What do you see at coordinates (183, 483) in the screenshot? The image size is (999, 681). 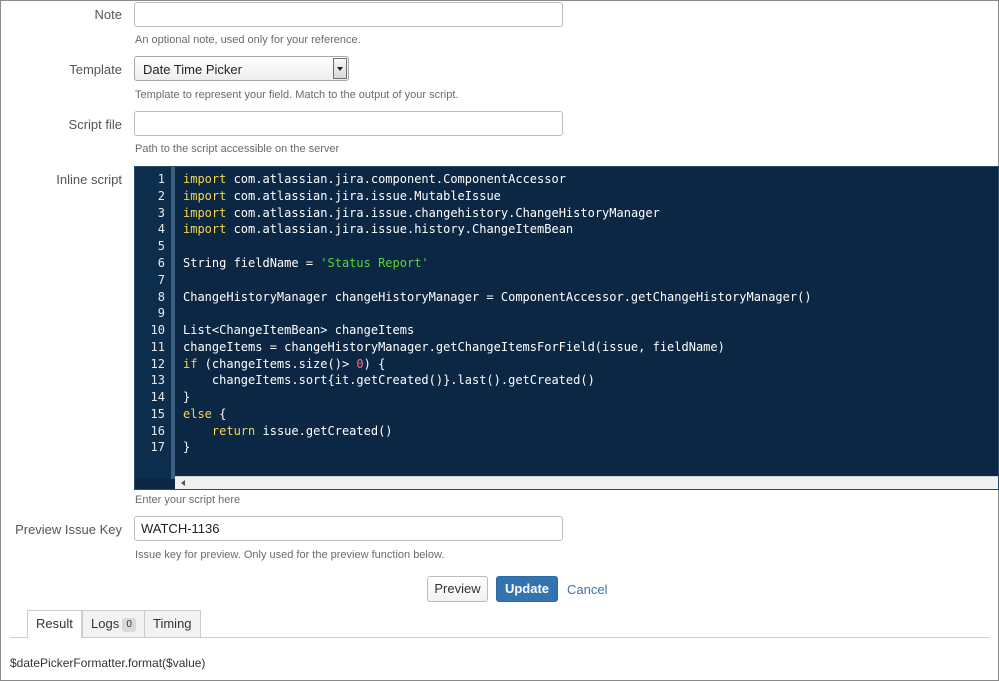 I see `scroll-left-icon` at bounding box center [183, 483].